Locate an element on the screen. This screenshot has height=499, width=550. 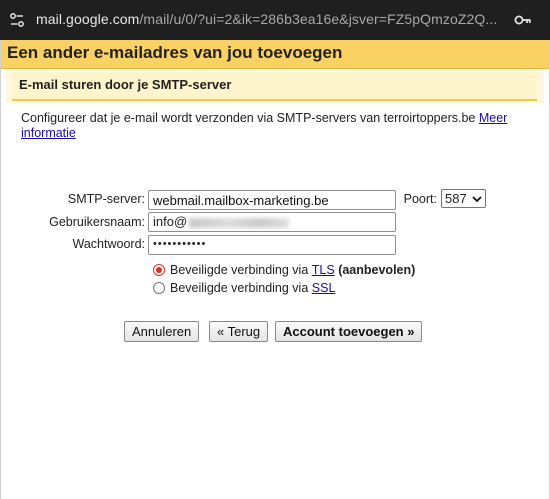
port-label: Poort: is located at coordinates (420, 199).